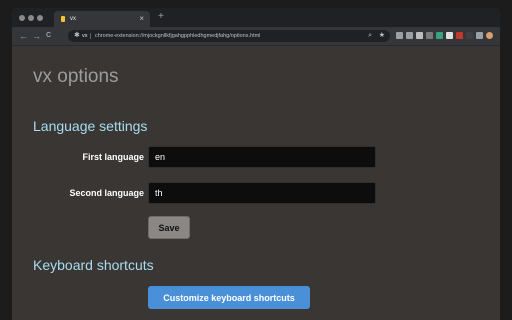 The height and width of the screenshot is (320, 512). Describe the element at coordinates (77, 35) in the screenshot. I see `puzzle-icon: ✱` at that location.